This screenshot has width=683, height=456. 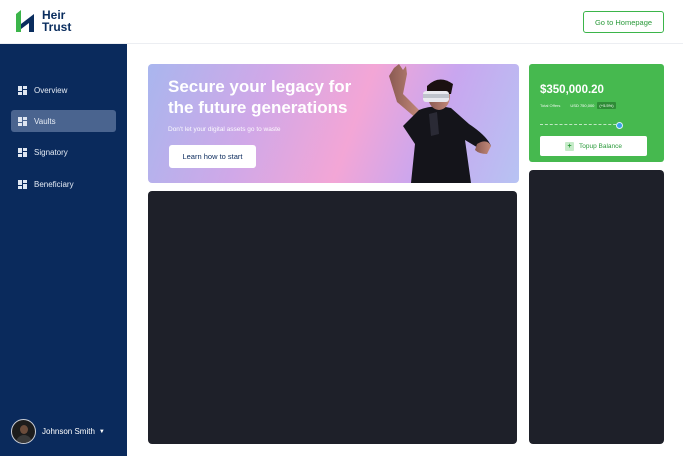 I want to click on offers-label: Total Offers, so click(x=550, y=105).